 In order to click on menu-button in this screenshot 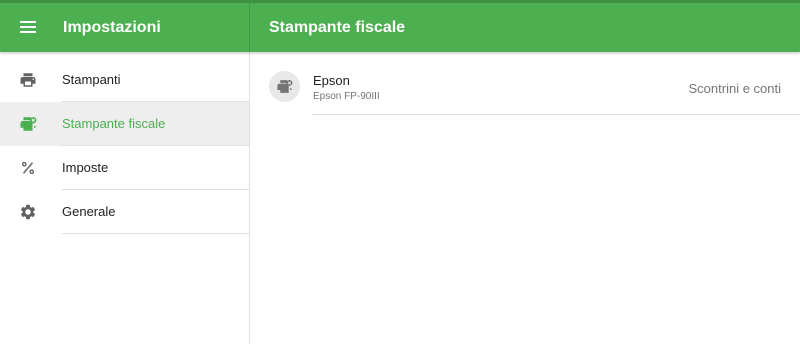, I will do `click(28, 28)`.